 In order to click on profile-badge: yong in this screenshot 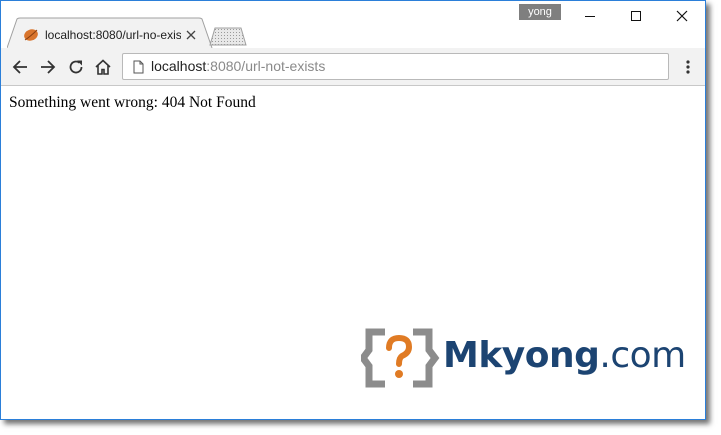, I will do `click(540, 12)`.